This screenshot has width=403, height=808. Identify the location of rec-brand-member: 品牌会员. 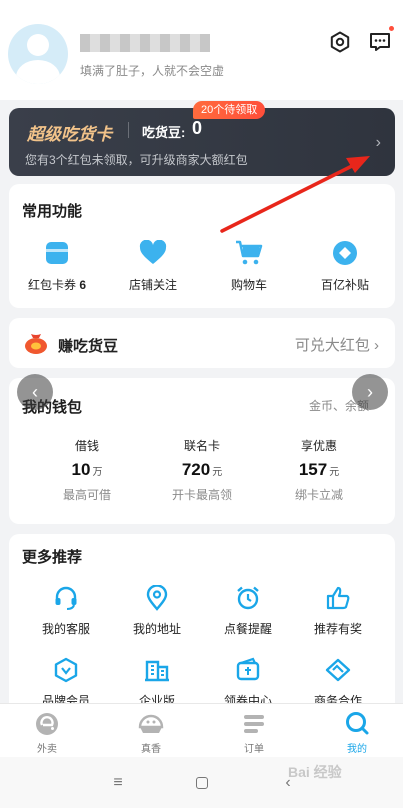
(66, 682).